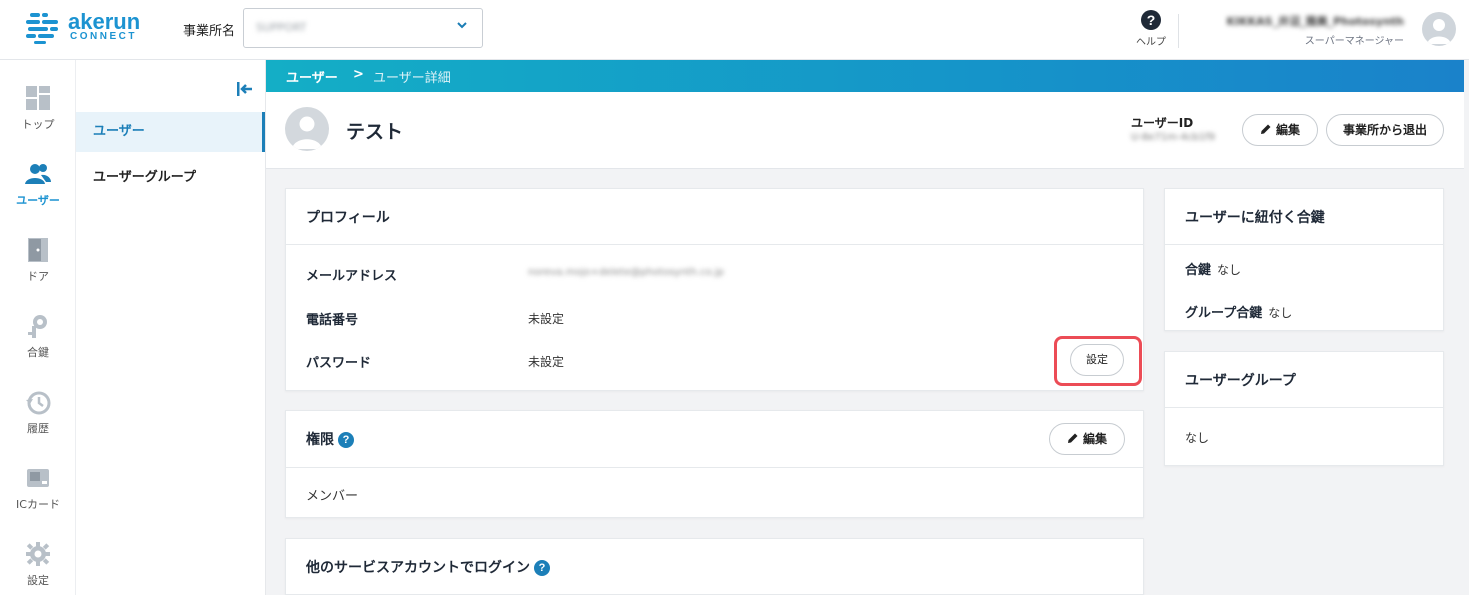 Image resolution: width=1469 pixels, height=595 pixels. Describe the element at coordinates (170, 132) in the screenshot. I see `subnav-item-users: ユーザー` at that location.